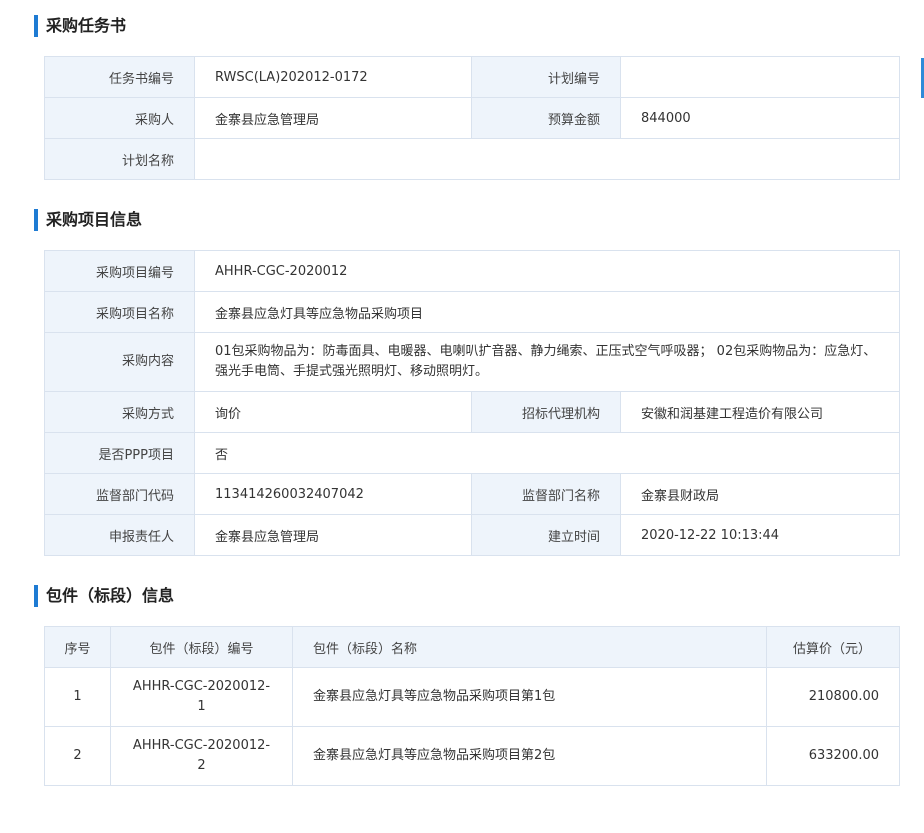  What do you see at coordinates (547, 159) in the screenshot?
I see `plan-name-value` at bounding box center [547, 159].